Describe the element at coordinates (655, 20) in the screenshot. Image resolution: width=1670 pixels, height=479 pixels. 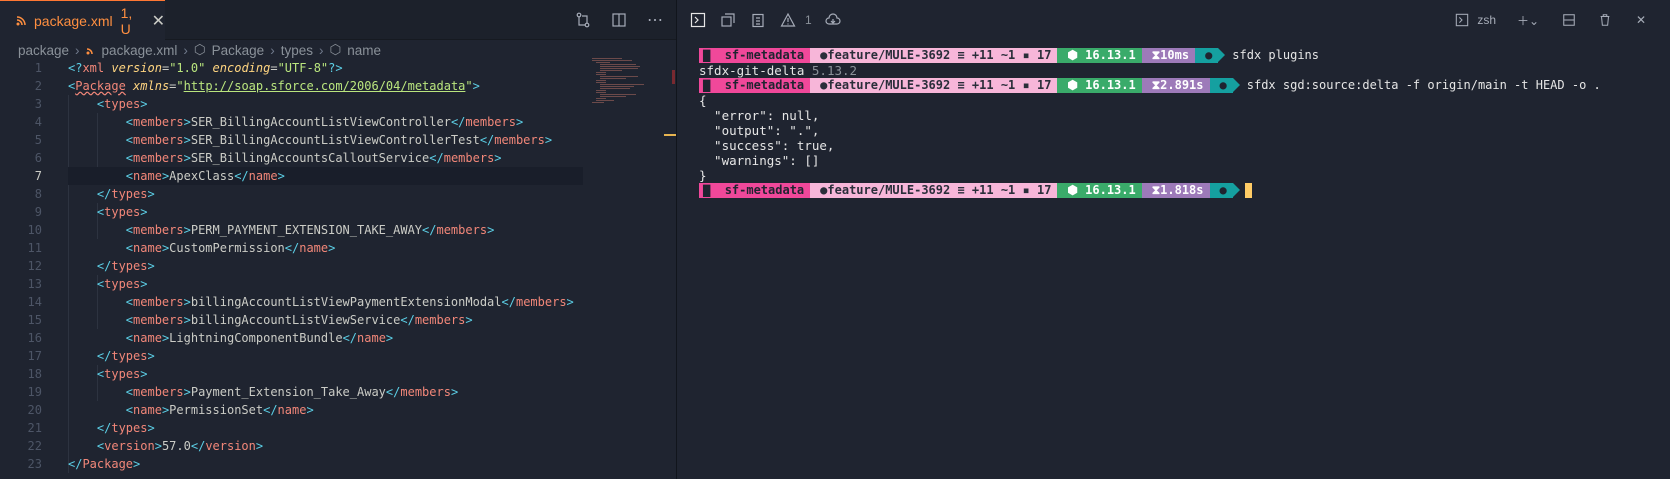
I see `more-actions-icon: ⋯` at that location.